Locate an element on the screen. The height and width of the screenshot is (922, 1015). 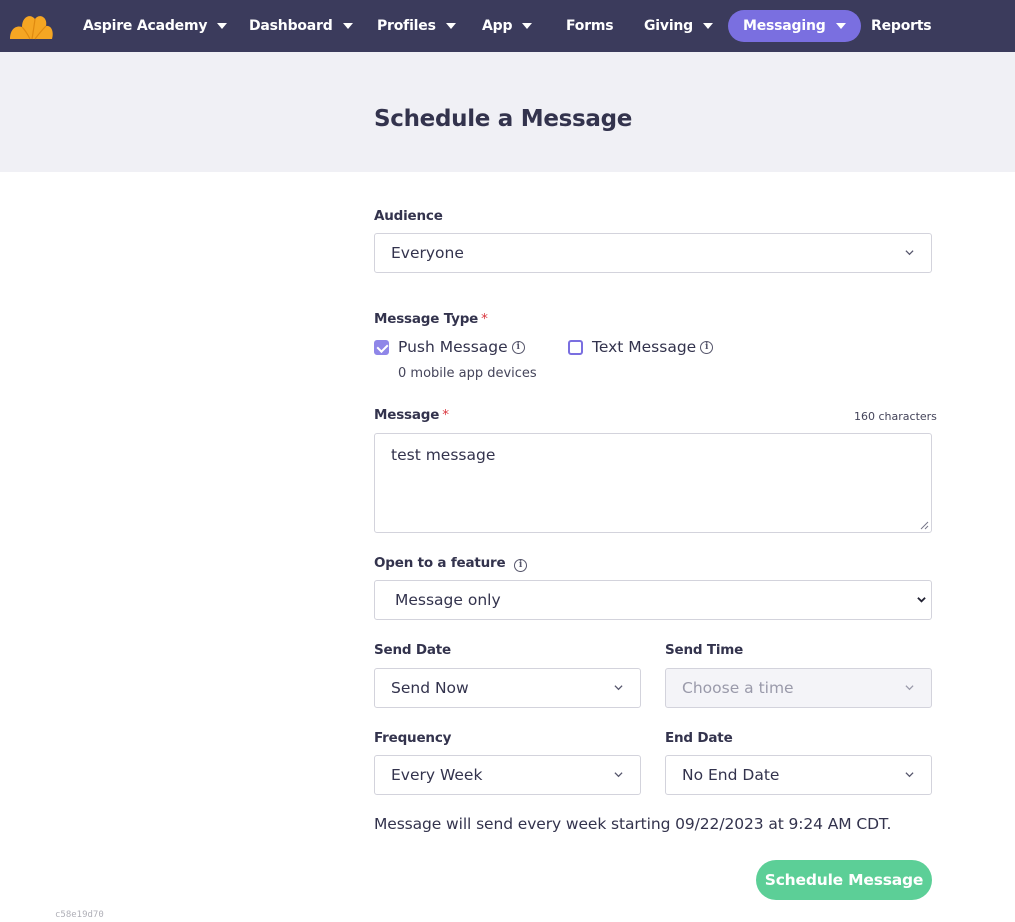
nav-forms: Forms is located at coordinates (590, 26).